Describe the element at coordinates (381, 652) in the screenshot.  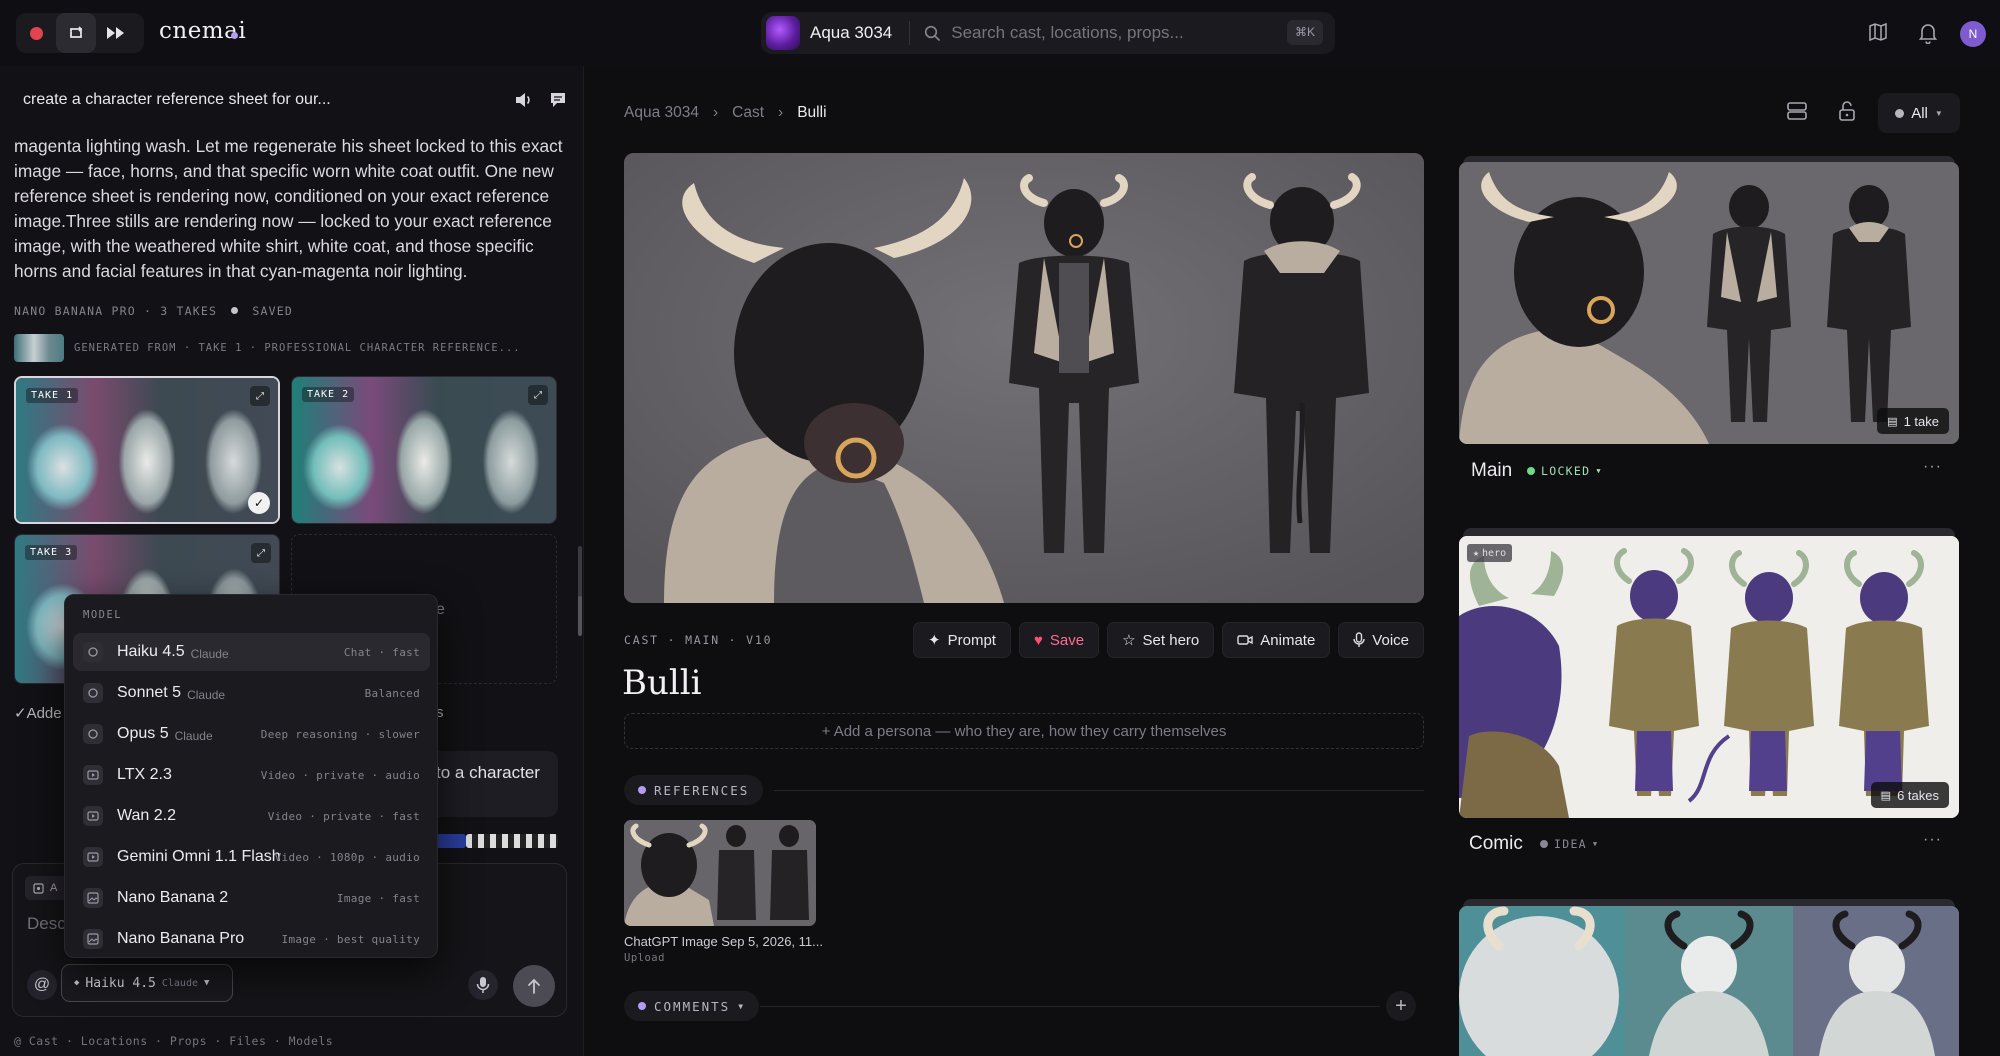
I see `model-tags: Chat · fast` at that location.